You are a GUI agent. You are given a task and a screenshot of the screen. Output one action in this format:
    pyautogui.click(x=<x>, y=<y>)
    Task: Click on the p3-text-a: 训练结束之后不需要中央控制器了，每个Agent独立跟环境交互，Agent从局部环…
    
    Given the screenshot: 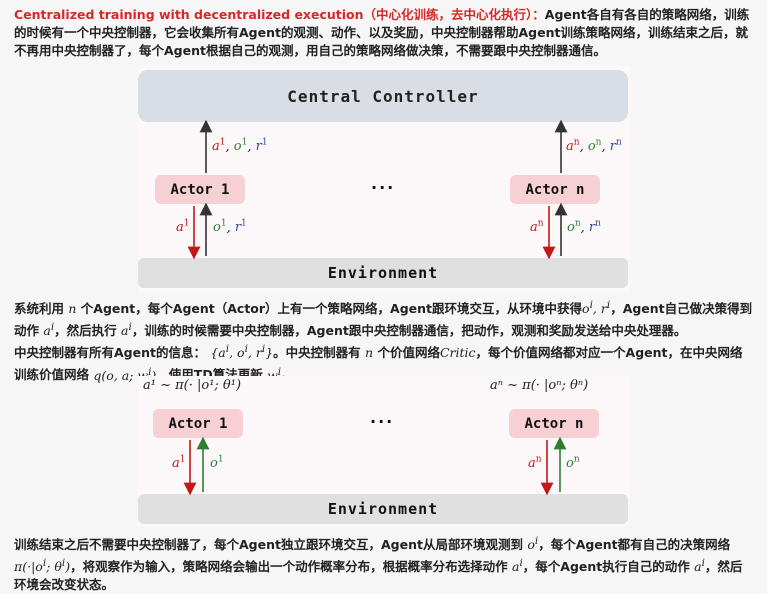 What is the action you would take?
    pyautogui.click(x=268, y=545)
    